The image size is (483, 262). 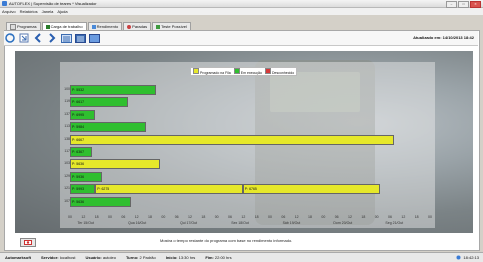 What do you see at coordinates (67, 113) in the screenshot?
I see `machine-label: 137` at bounding box center [67, 113].